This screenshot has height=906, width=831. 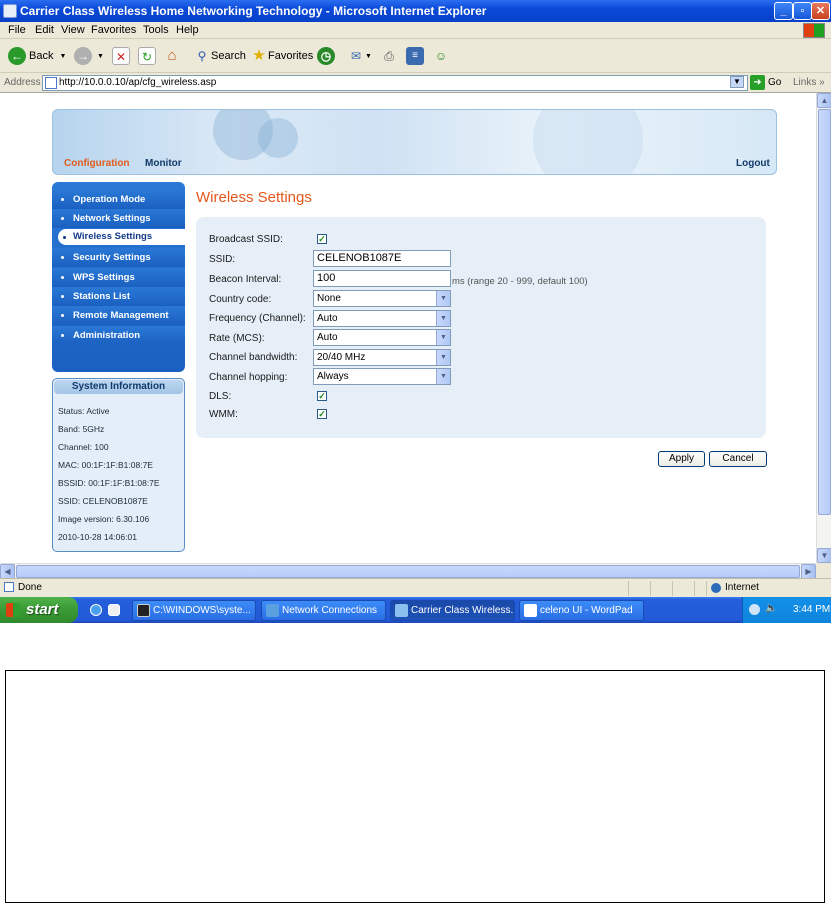 I want to click on country-code-select: None ▼, so click(x=382, y=298).